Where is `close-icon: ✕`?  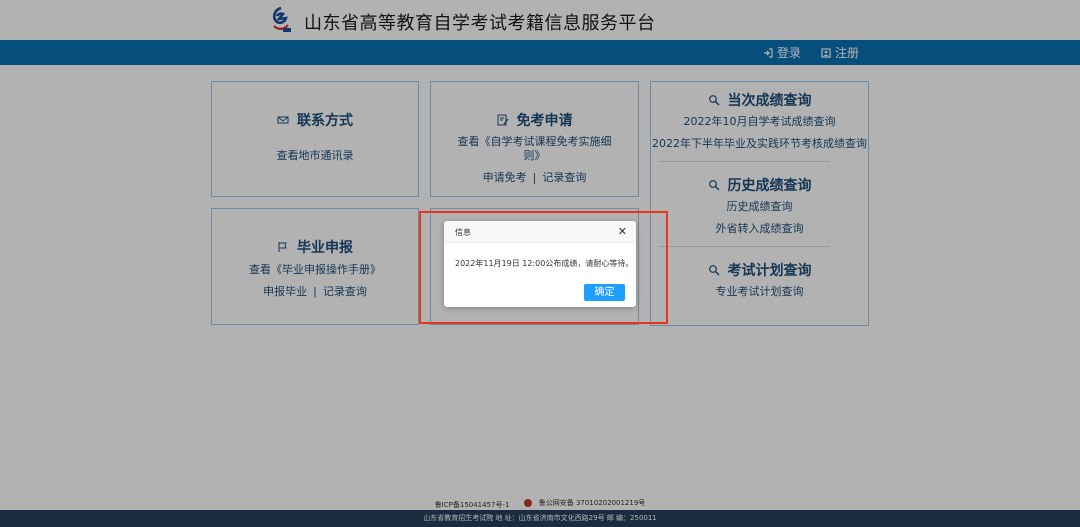 close-icon: ✕ is located at coordinates (622, 231).